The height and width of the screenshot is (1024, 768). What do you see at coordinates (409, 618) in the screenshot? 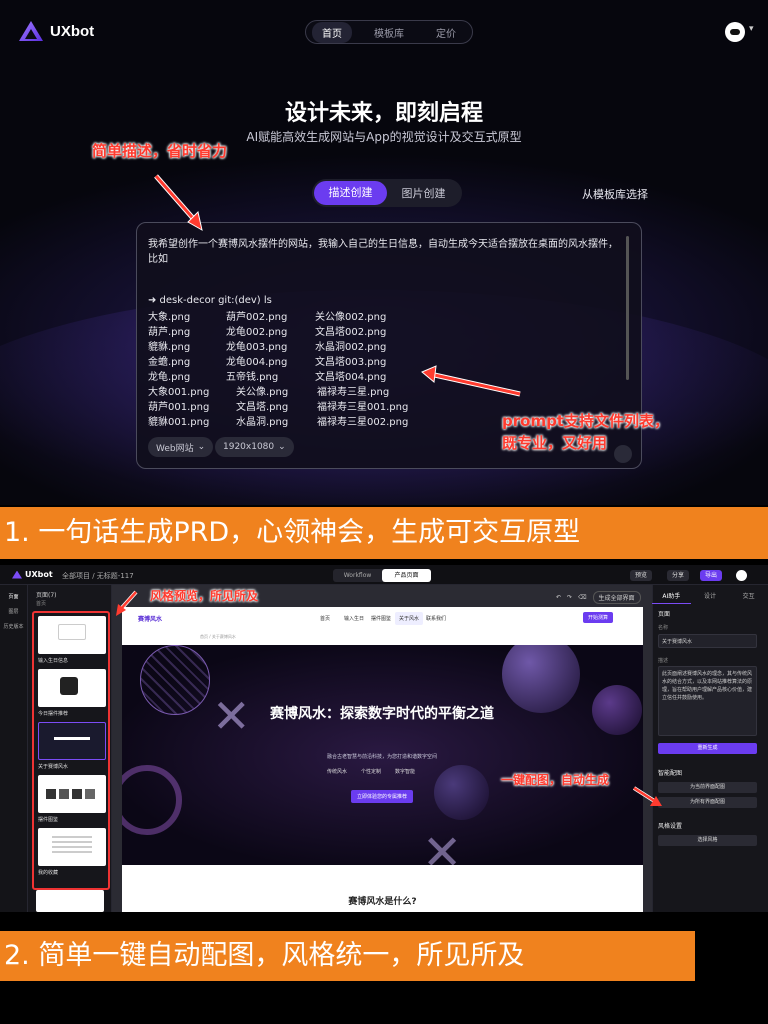
I see `site-nav-item: 关于风水` at bounding box center [409, 618].